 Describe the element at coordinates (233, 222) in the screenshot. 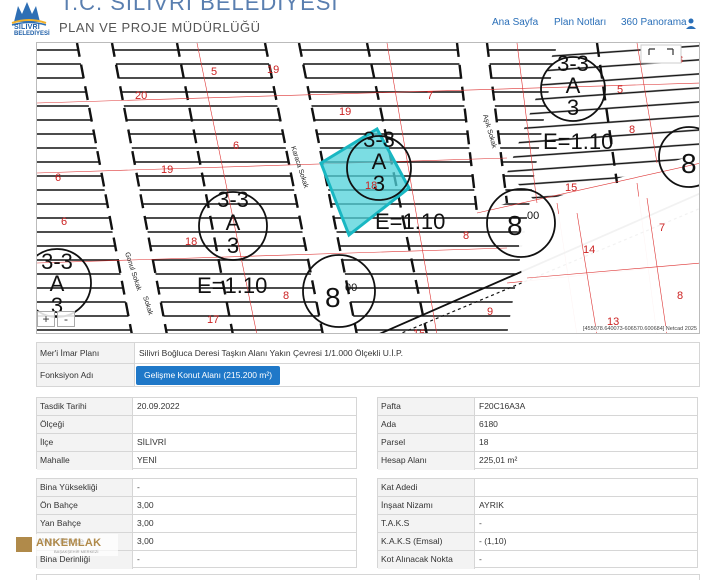

I see `block-code-mid: A` at that location.